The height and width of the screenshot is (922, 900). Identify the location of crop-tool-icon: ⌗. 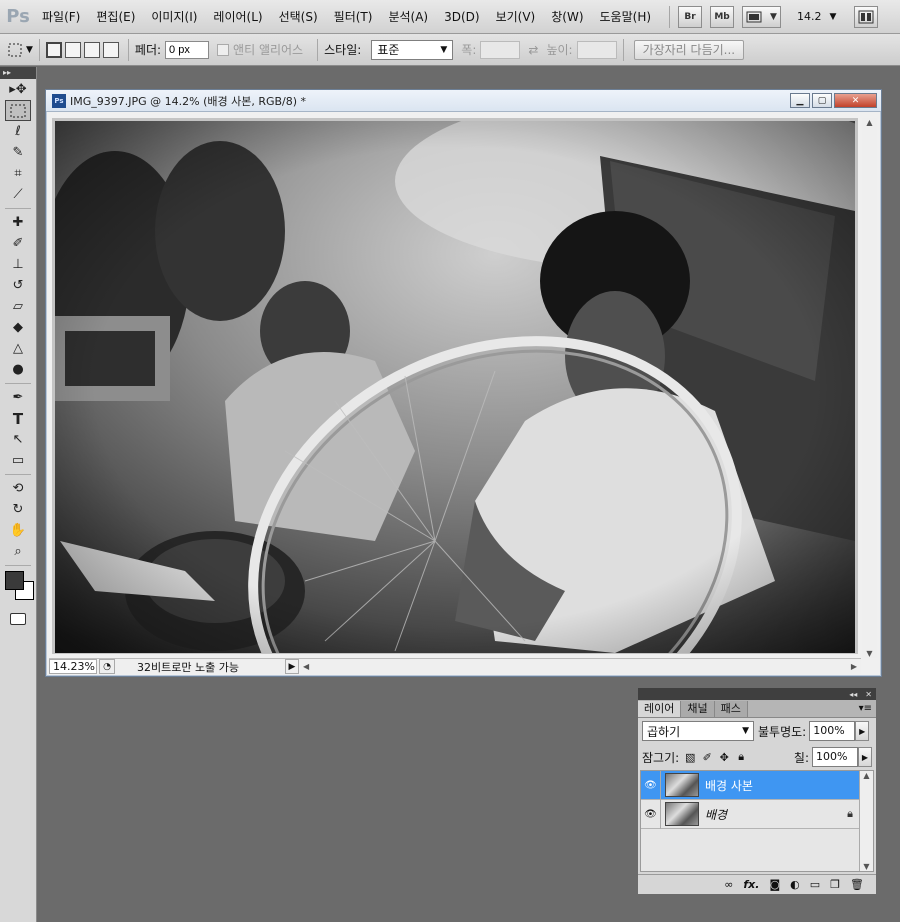
(18, 173).